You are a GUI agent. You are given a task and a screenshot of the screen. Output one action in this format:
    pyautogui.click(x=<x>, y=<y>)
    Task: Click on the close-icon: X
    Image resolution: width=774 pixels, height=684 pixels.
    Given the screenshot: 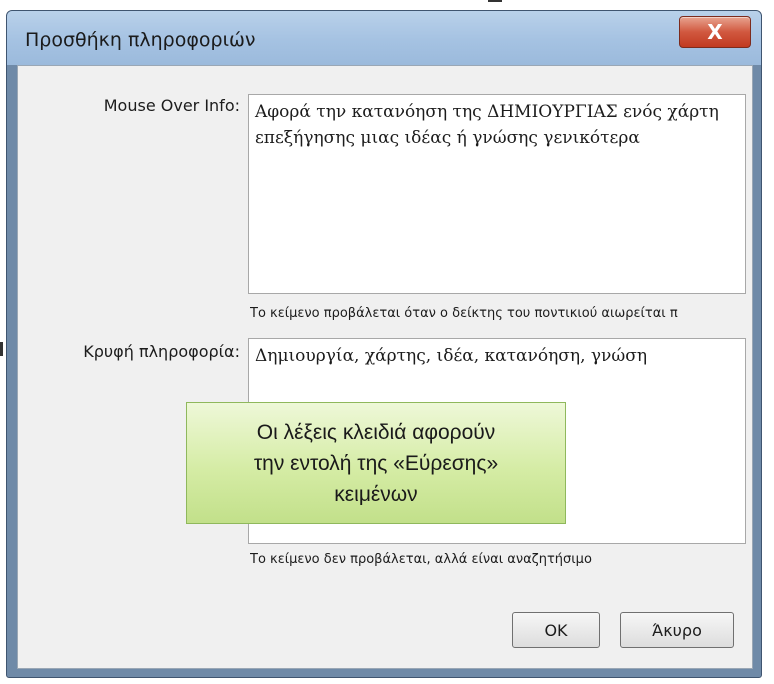 What is the action you would take?
    pyautogui.click(x=715, y=32)
    